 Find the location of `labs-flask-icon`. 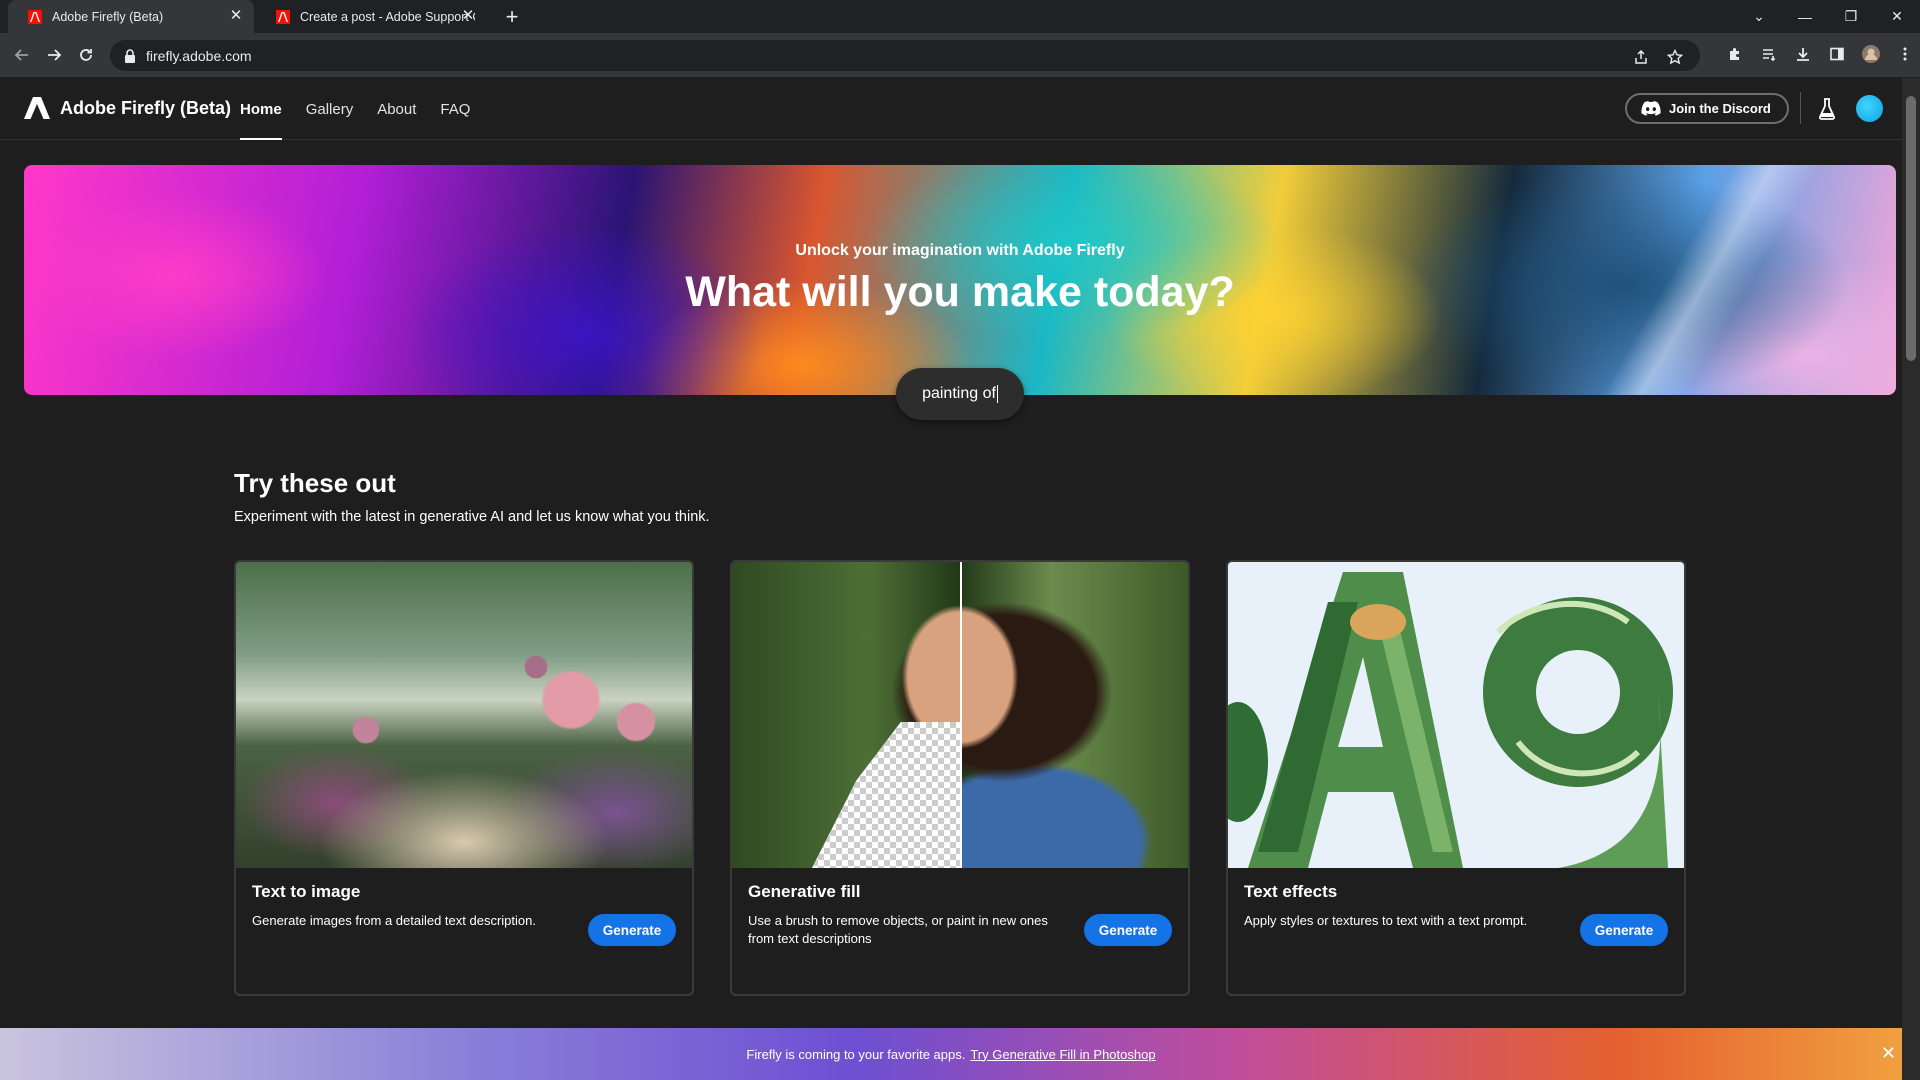

labs-flask-icon is located at coordinates (1827, 111).